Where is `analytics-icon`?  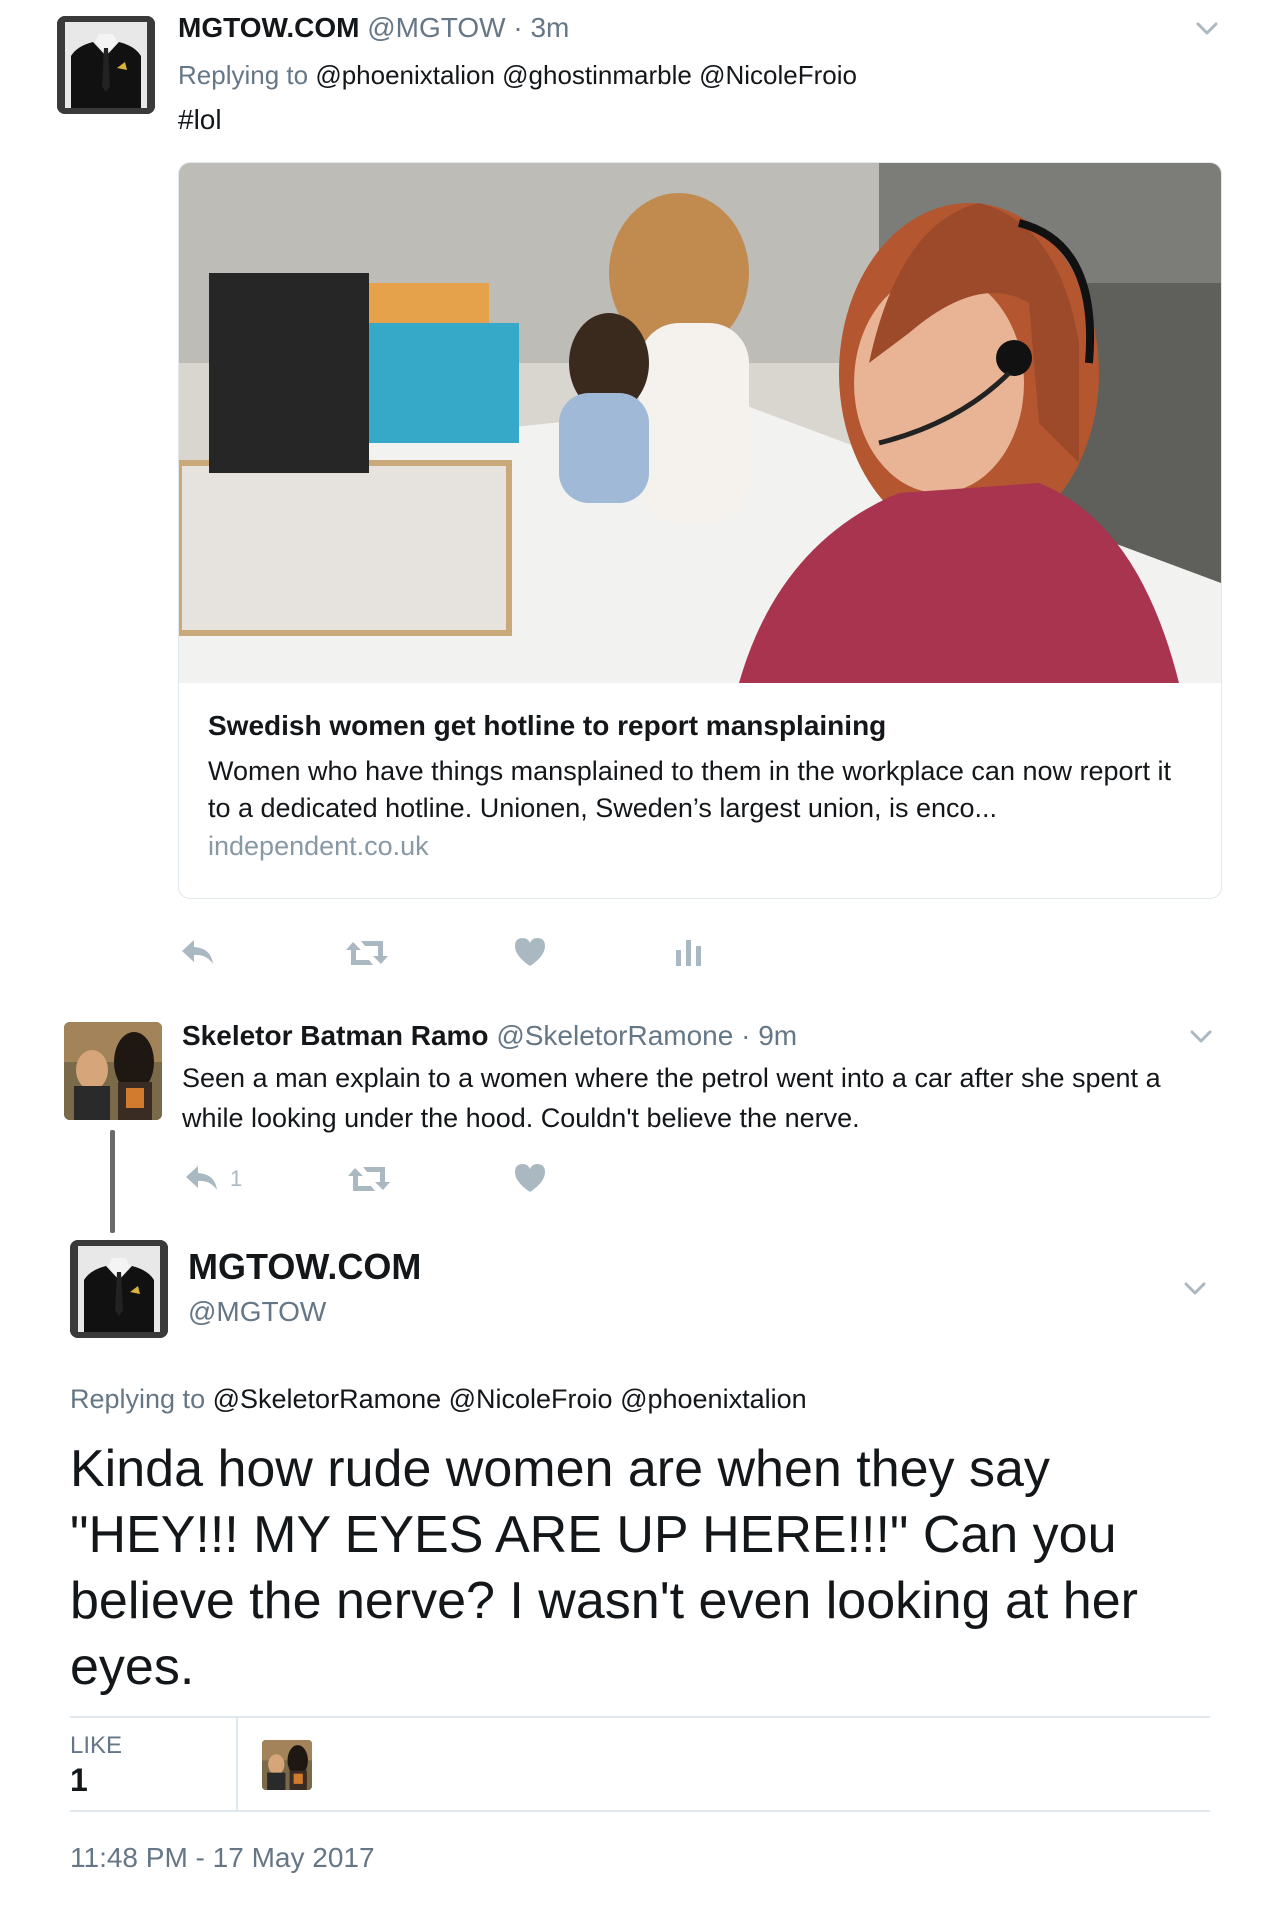 analytics-icon is located at coordinates (688, 953).